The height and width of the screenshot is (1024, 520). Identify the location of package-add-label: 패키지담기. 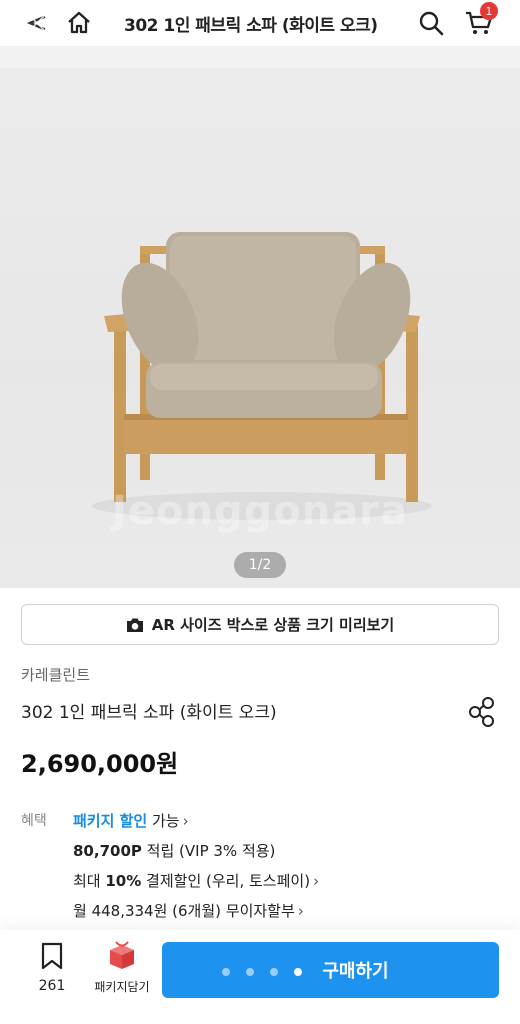
(122, 987).